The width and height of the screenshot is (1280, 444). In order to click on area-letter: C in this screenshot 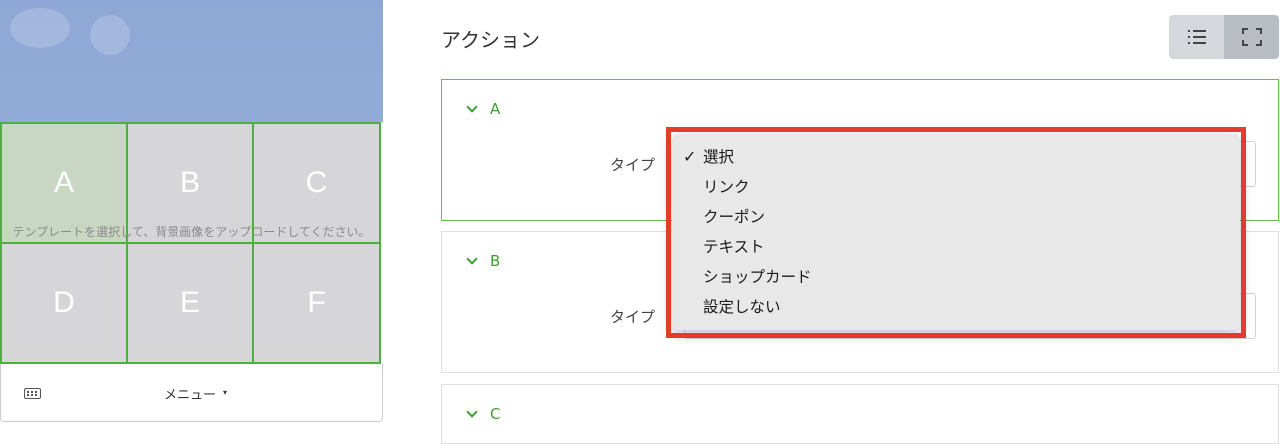, I will do `click(316, 182)`.